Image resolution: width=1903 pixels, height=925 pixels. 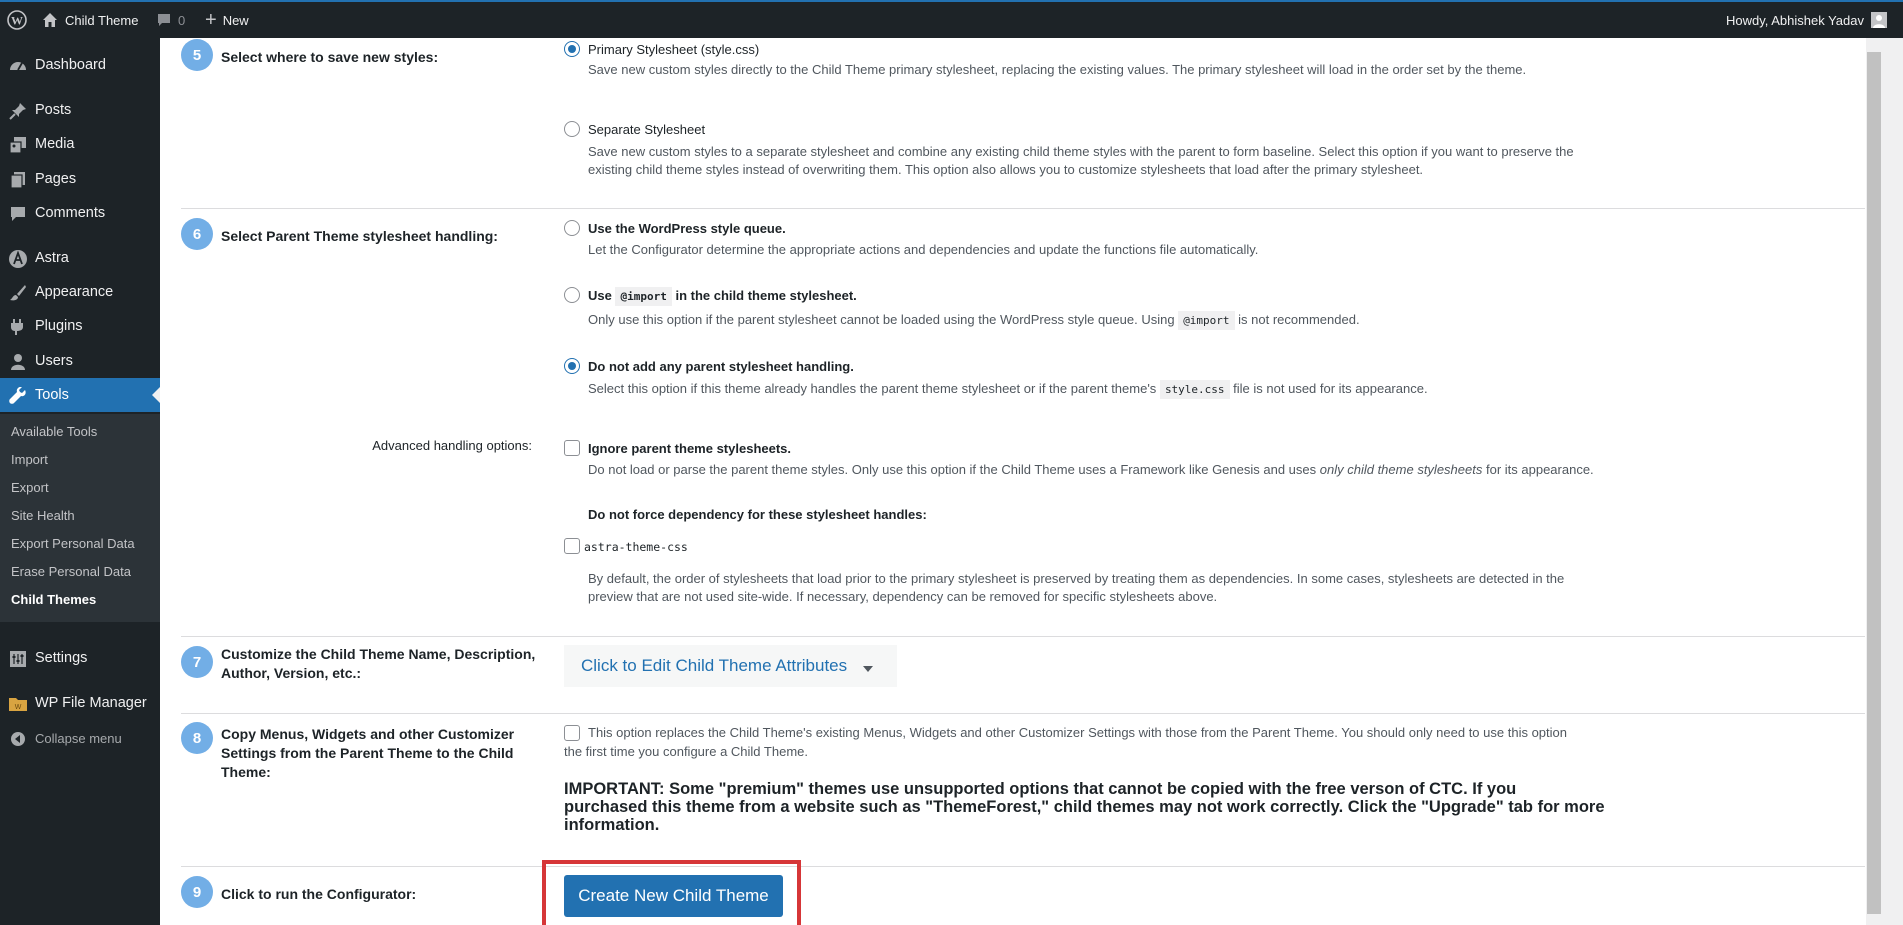 I want to click on pin-icon, so click(x=18, y=111).